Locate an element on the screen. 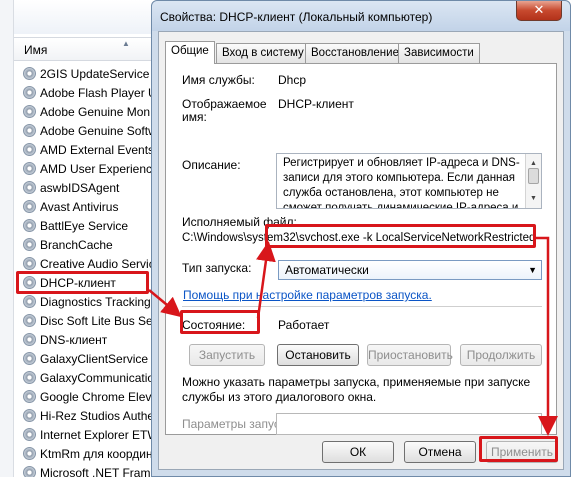  tab-general: Общие is located at coordinates (190, 52).